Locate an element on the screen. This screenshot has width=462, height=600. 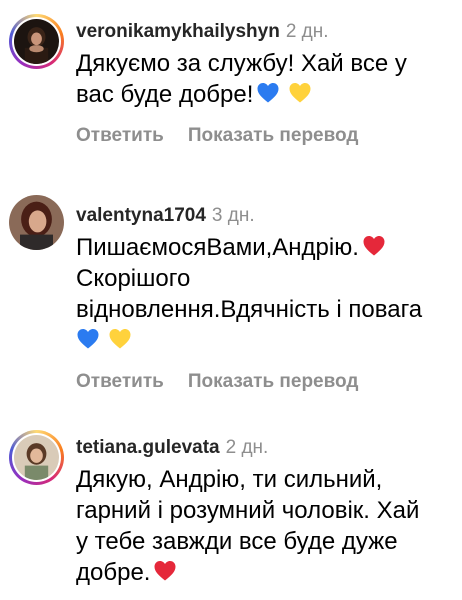
timestamp: 3 дн. is located at coordinates (233, 215).